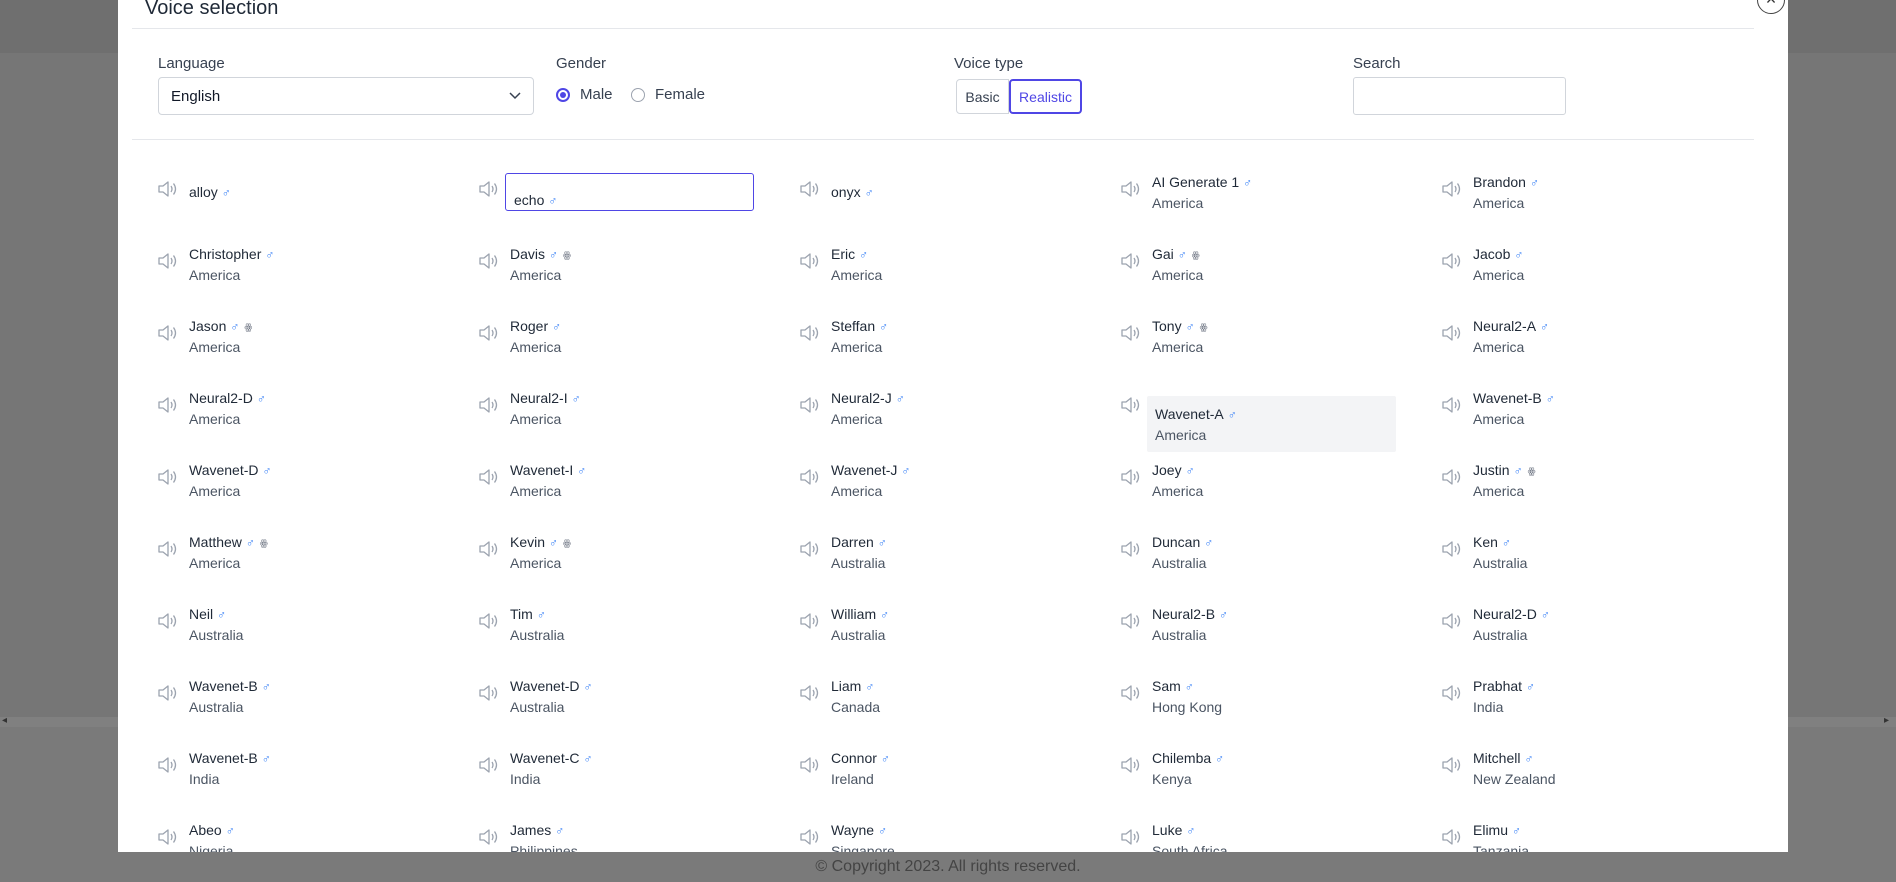 The width and height of the screenshot is (1896, 882). What do you see at coordinates (934, 762) in the screenshot?
I see `voice-option: Connor ♂ Ireland` at bounding box center [934, 762].